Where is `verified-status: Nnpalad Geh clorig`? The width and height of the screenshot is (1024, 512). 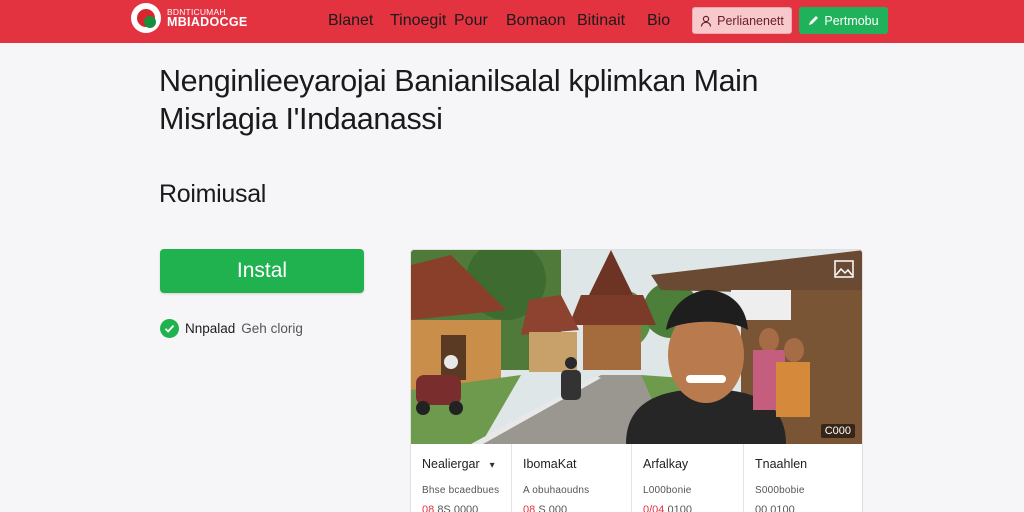
verified-status: Nnpalad Geh clorig is located at coordinates (231, 328).